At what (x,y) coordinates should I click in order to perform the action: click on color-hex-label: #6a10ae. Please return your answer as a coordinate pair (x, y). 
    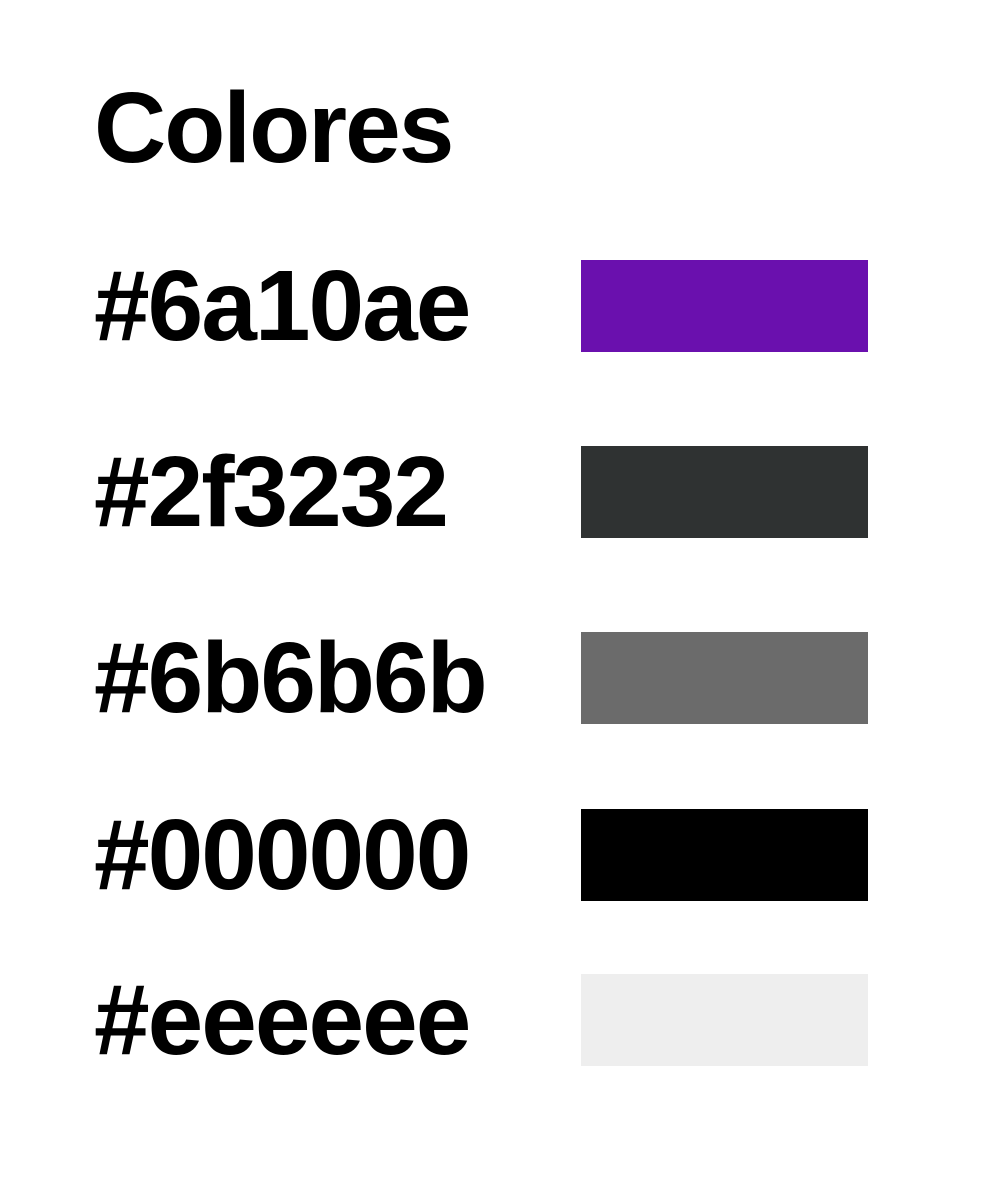
    Looking at the image, I should click on (282, 306).